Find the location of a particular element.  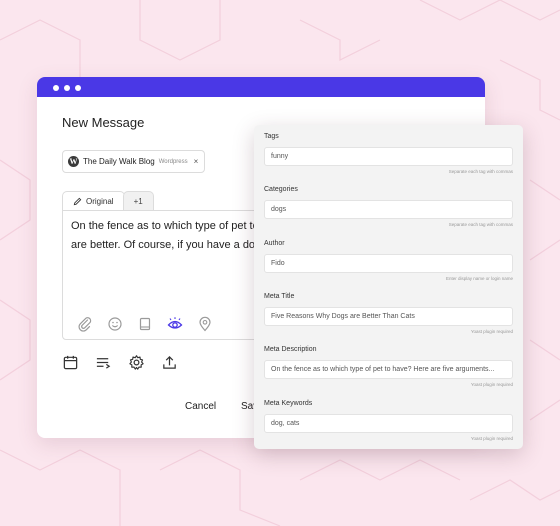

save-button: Sav is located at coordinates (248, 406).